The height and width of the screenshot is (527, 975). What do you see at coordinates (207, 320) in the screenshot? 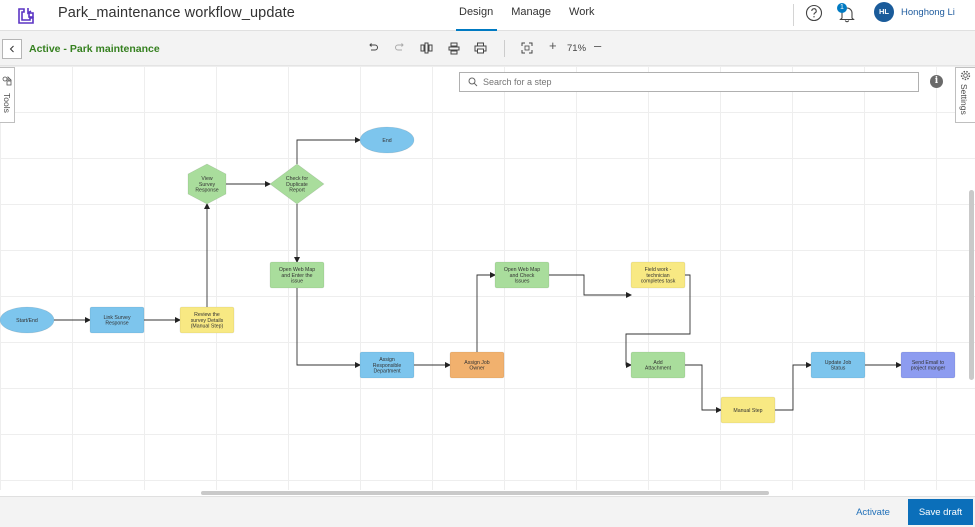
I see `step-review: Review thesurvey Details(Manual Step)` at bounding box center [207, 320].